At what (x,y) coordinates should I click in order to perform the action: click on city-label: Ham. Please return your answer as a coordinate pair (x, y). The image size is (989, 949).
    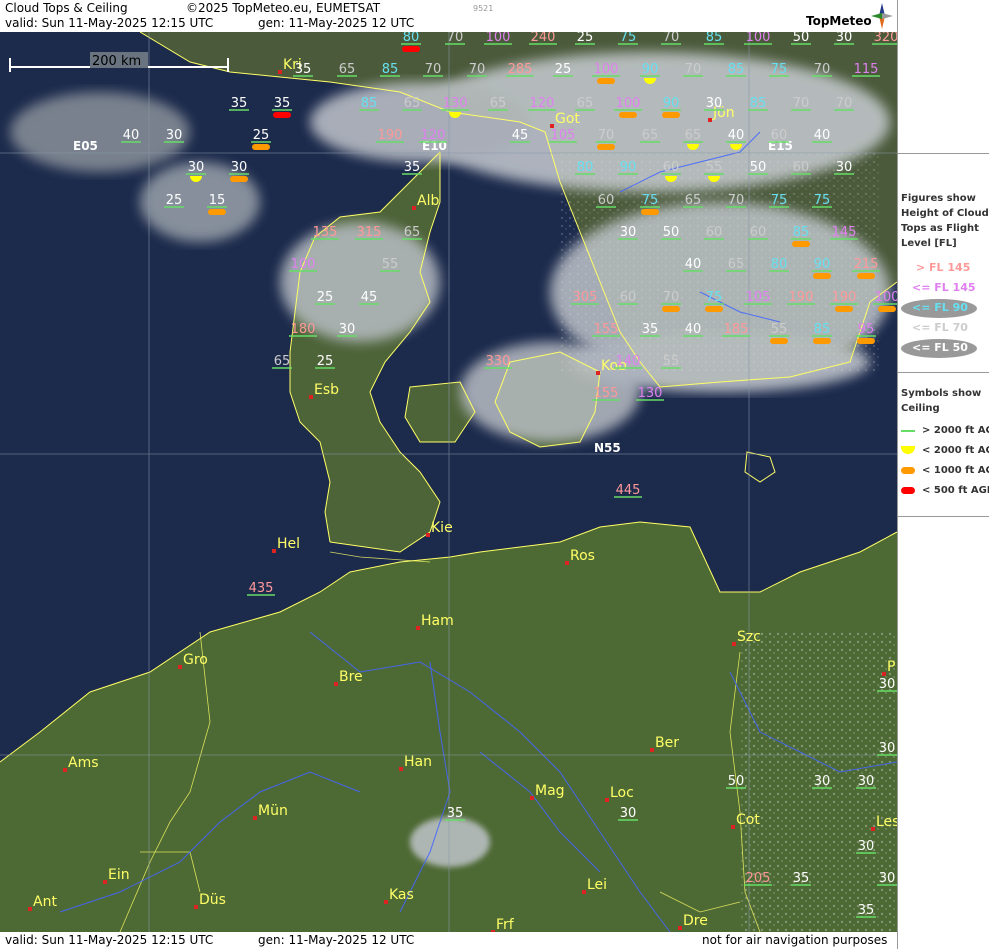
    Looking at the image, I should click on (437, 621).